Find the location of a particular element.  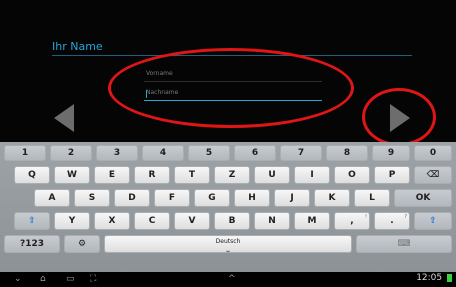

key-t: T is located at coordinates (192, 175).